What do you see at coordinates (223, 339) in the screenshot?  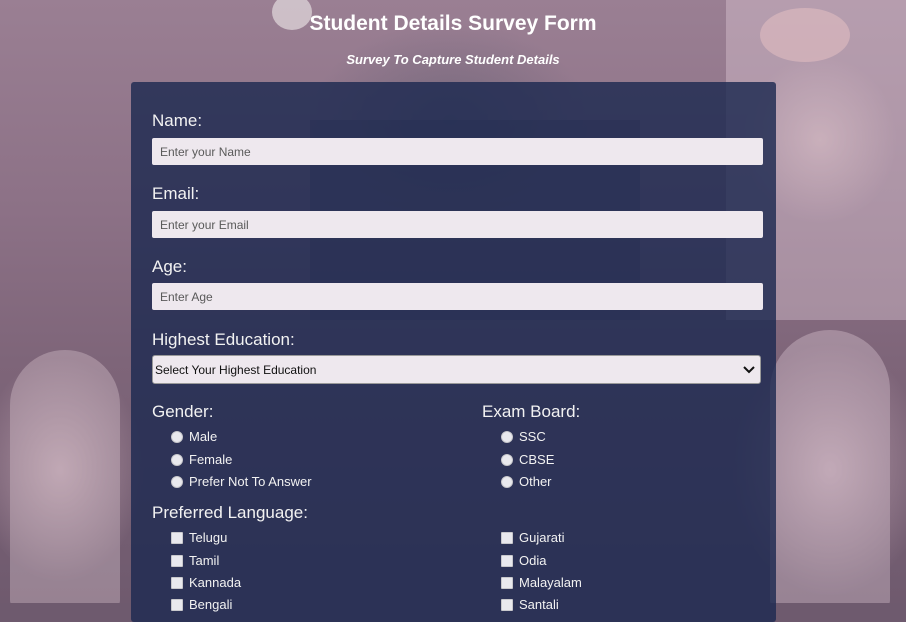 I see `education-label: Highest Education:` at bounding box center [223, 339].